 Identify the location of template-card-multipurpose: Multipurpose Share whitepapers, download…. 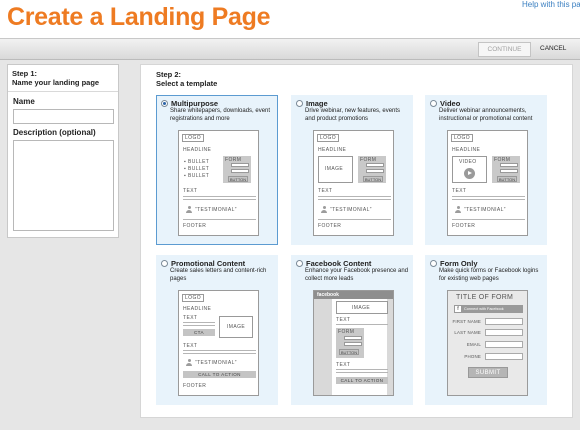
(217, 170).